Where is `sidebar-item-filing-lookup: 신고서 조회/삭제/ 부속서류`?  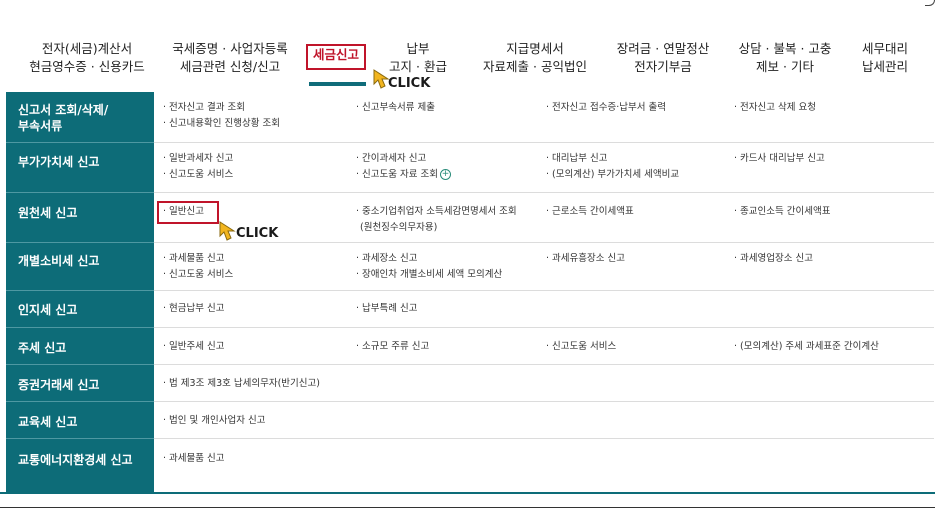 sidebar-item-filing-lookup: 신고서 조회/삭제/ 부속서류 is located at coordinates (80, 118).